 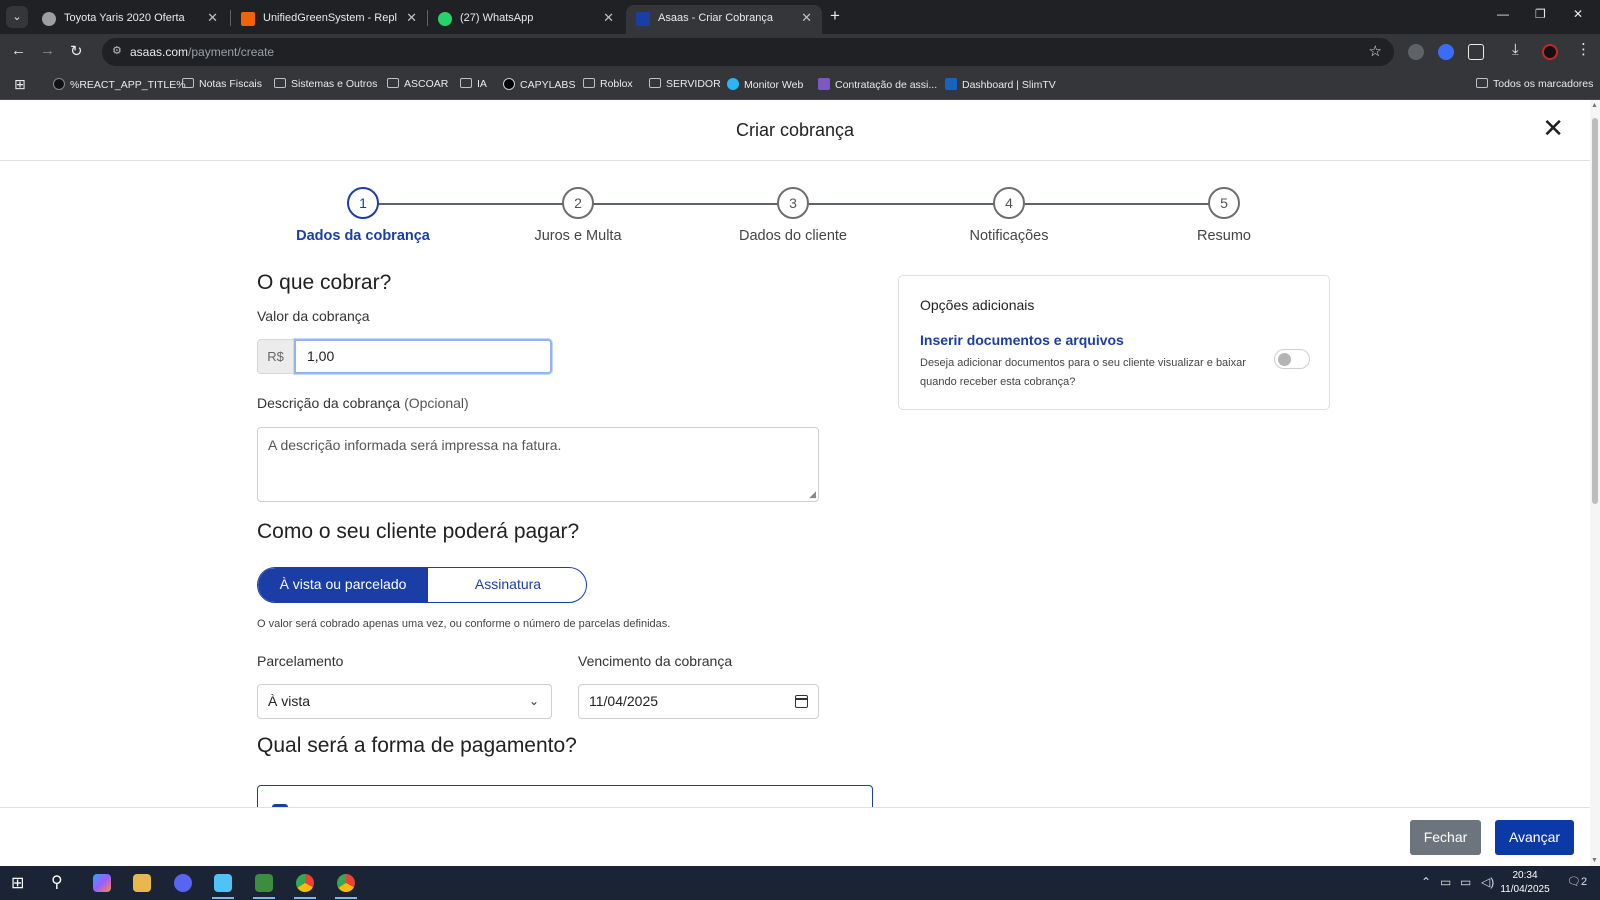 What do you see at coordinates (526, 19) in the screenshot?
I see `tab-whatsapp: (27) WhatsApp ✕` at bounding box center [526, 19].